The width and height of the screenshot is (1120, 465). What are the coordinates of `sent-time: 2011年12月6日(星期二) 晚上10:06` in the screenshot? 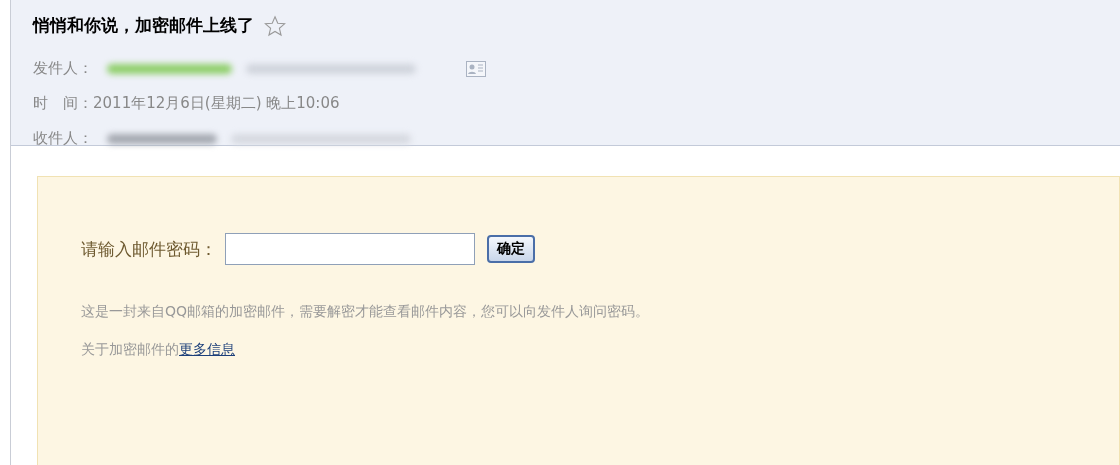 It's located at (216, 103).